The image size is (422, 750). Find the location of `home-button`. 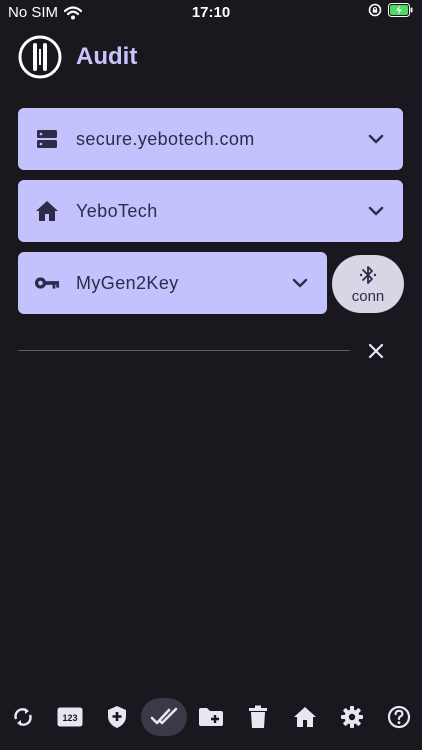

home-button is located at coordinates (305, 717).